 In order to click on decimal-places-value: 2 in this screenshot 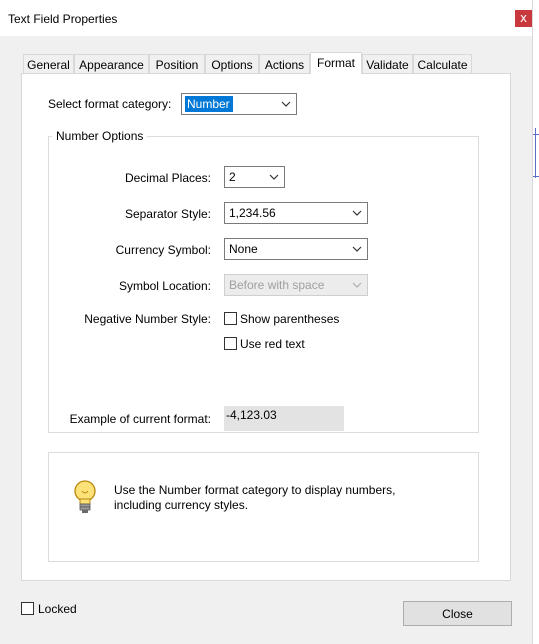, I will do `click(232, 177)`.